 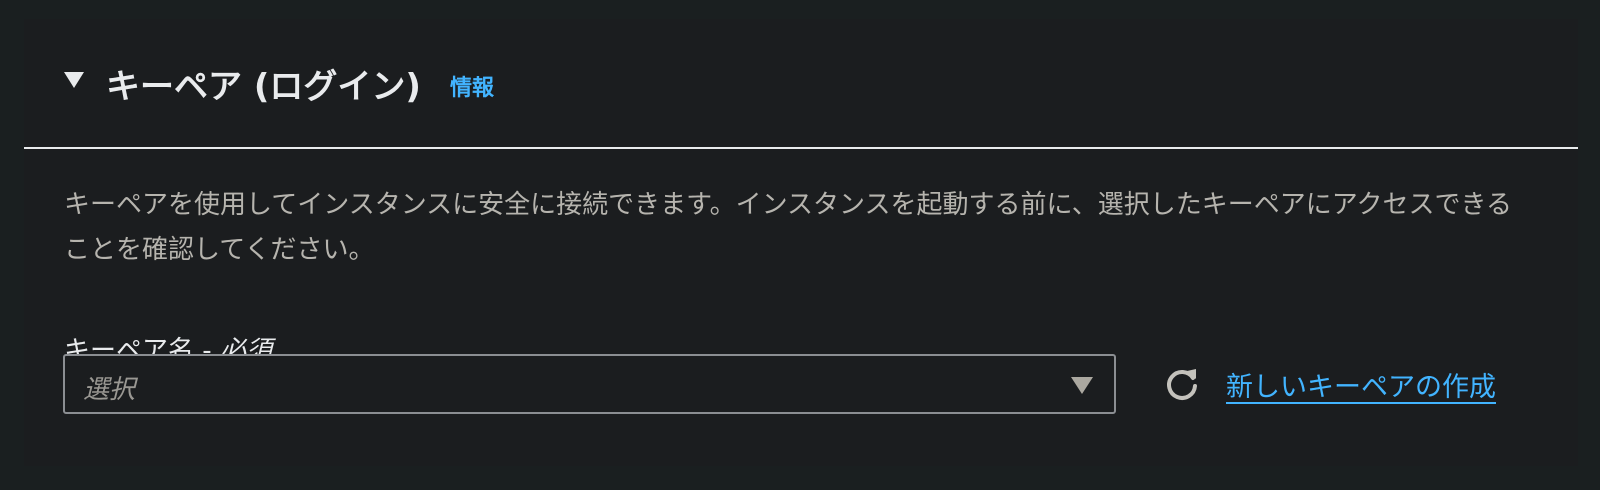 What do you see at coordinates (589, 384) in the screenshot?
I see `key-pair-select: 選択` at bounding box center [589, 384].